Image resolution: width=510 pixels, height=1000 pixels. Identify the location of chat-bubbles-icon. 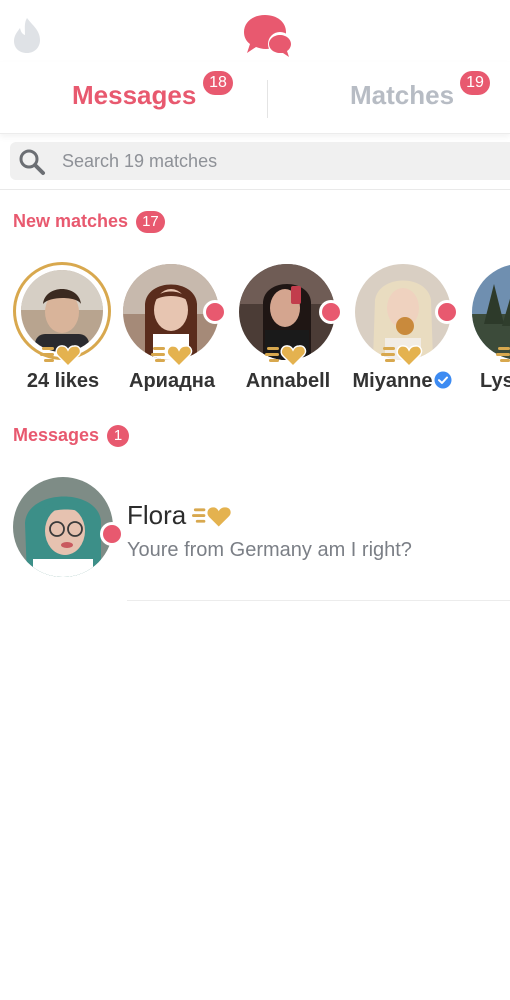
(267, 36).